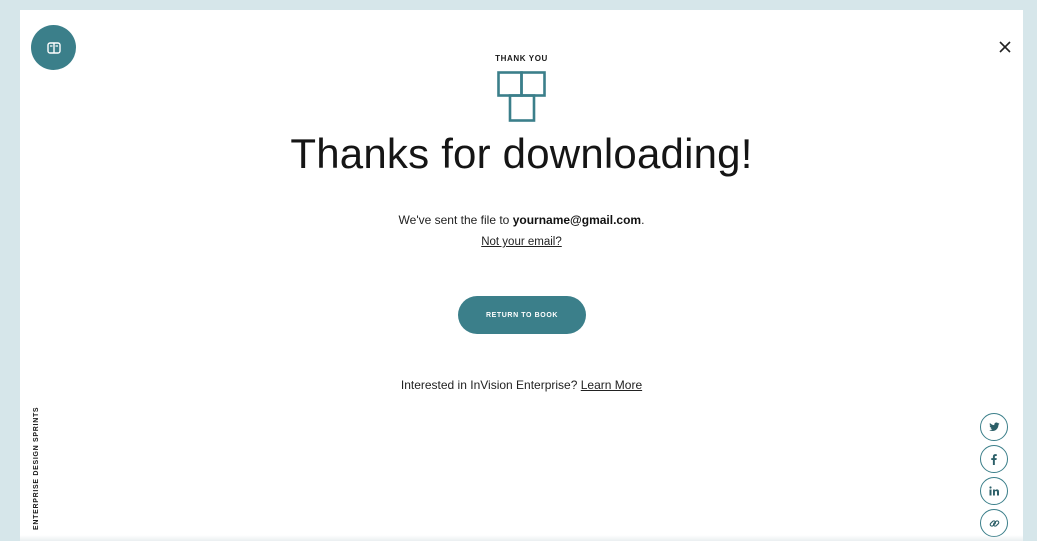 This screenshot has width=1037, height=541. I want to click on sent-suffix: ., so click(643, 220).